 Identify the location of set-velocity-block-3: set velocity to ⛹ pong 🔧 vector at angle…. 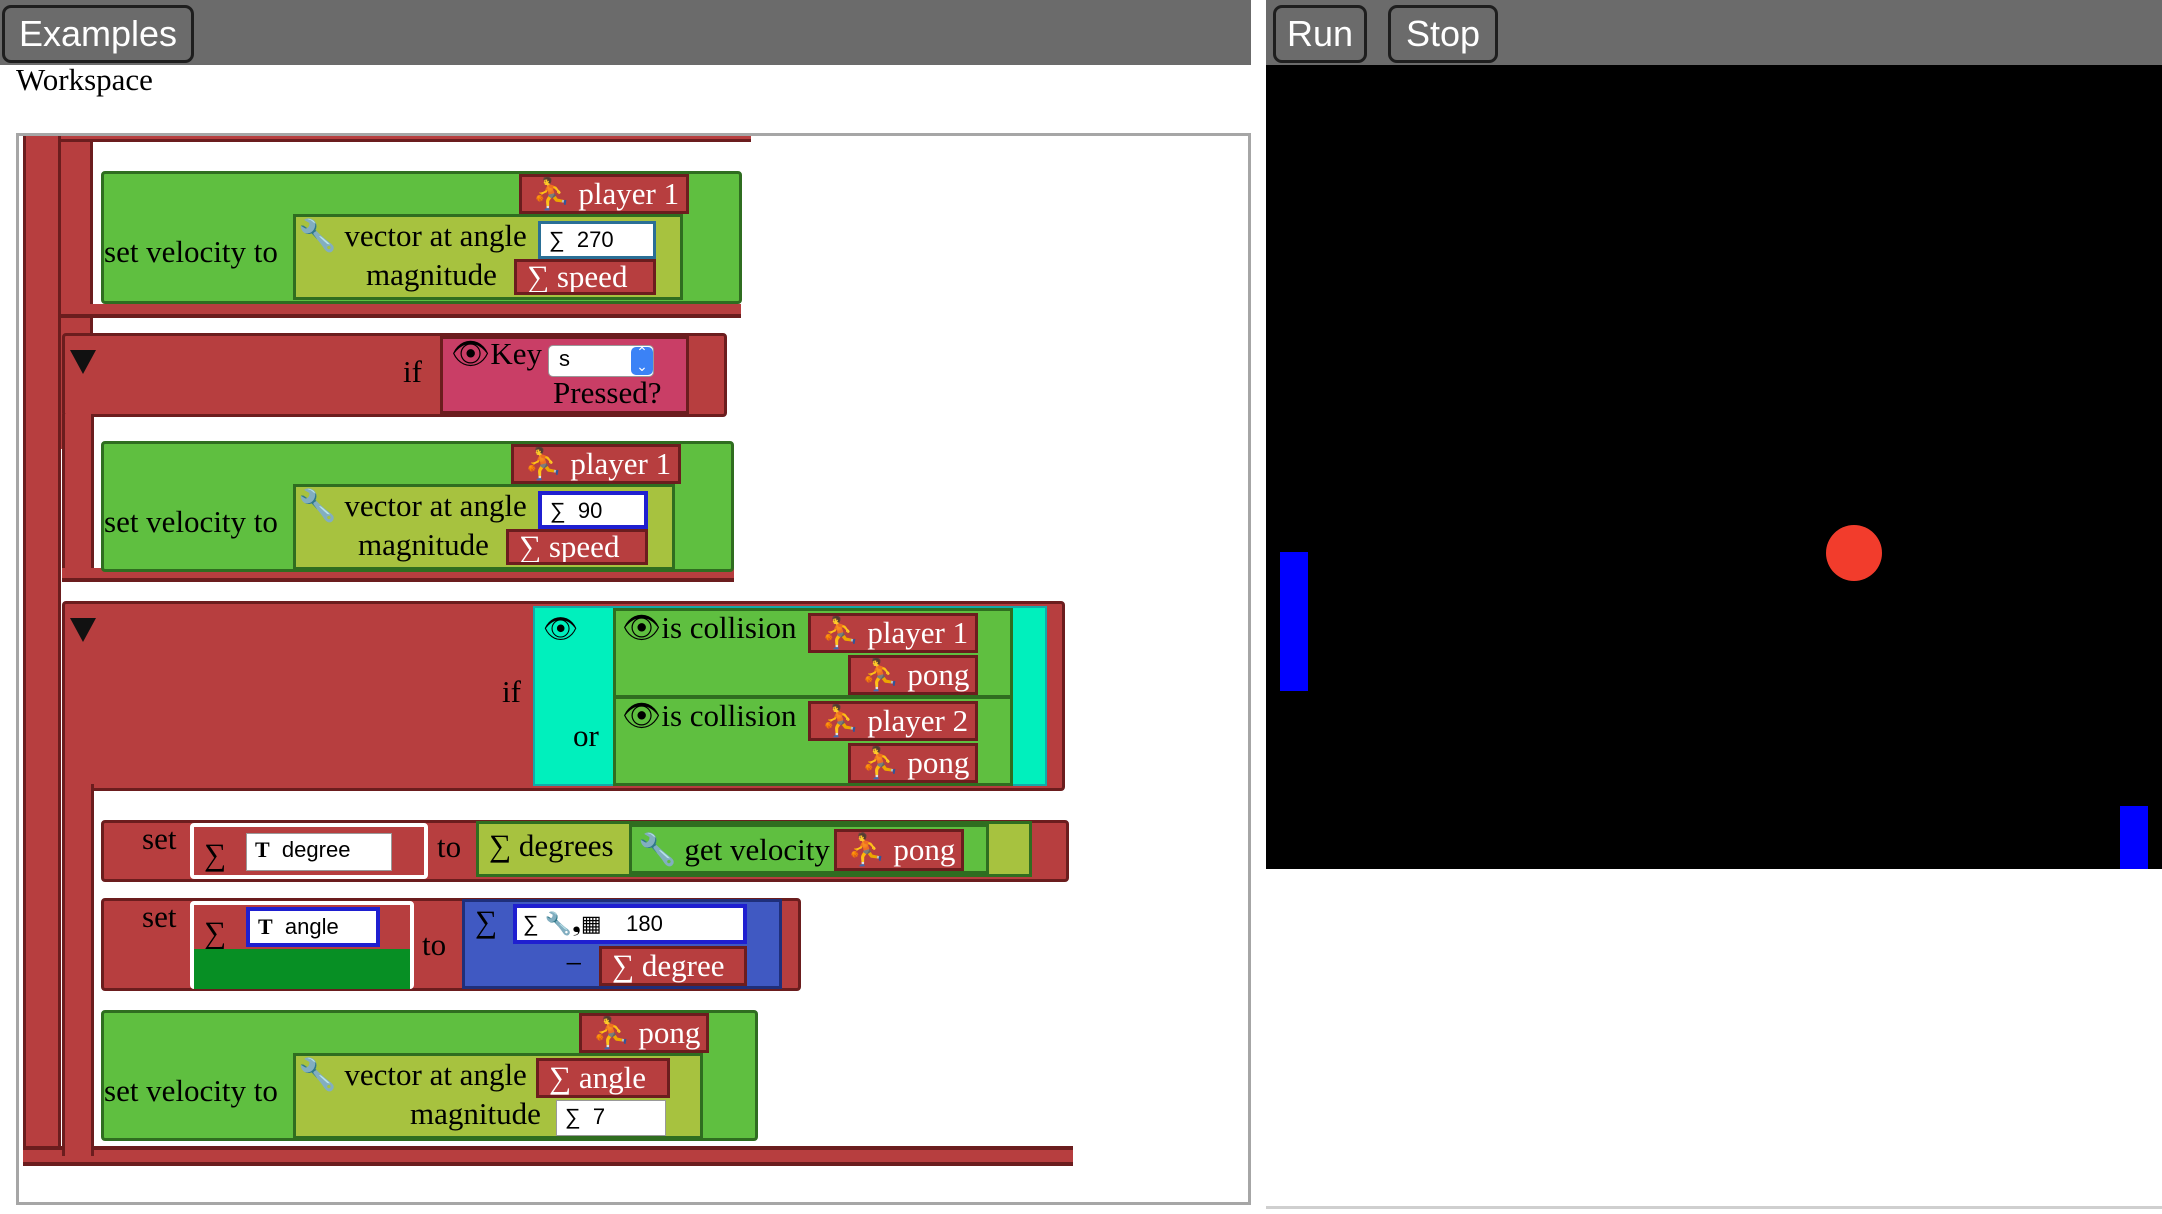
(429, 1075).